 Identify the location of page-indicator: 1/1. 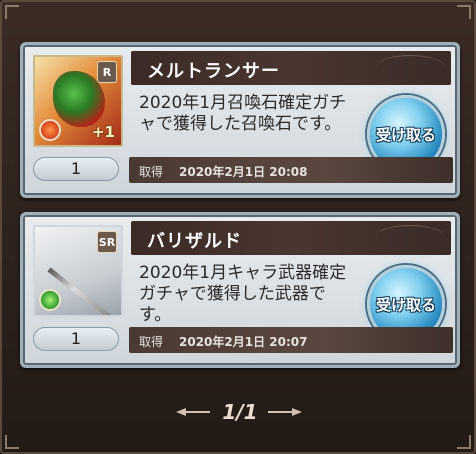
(240, 412).